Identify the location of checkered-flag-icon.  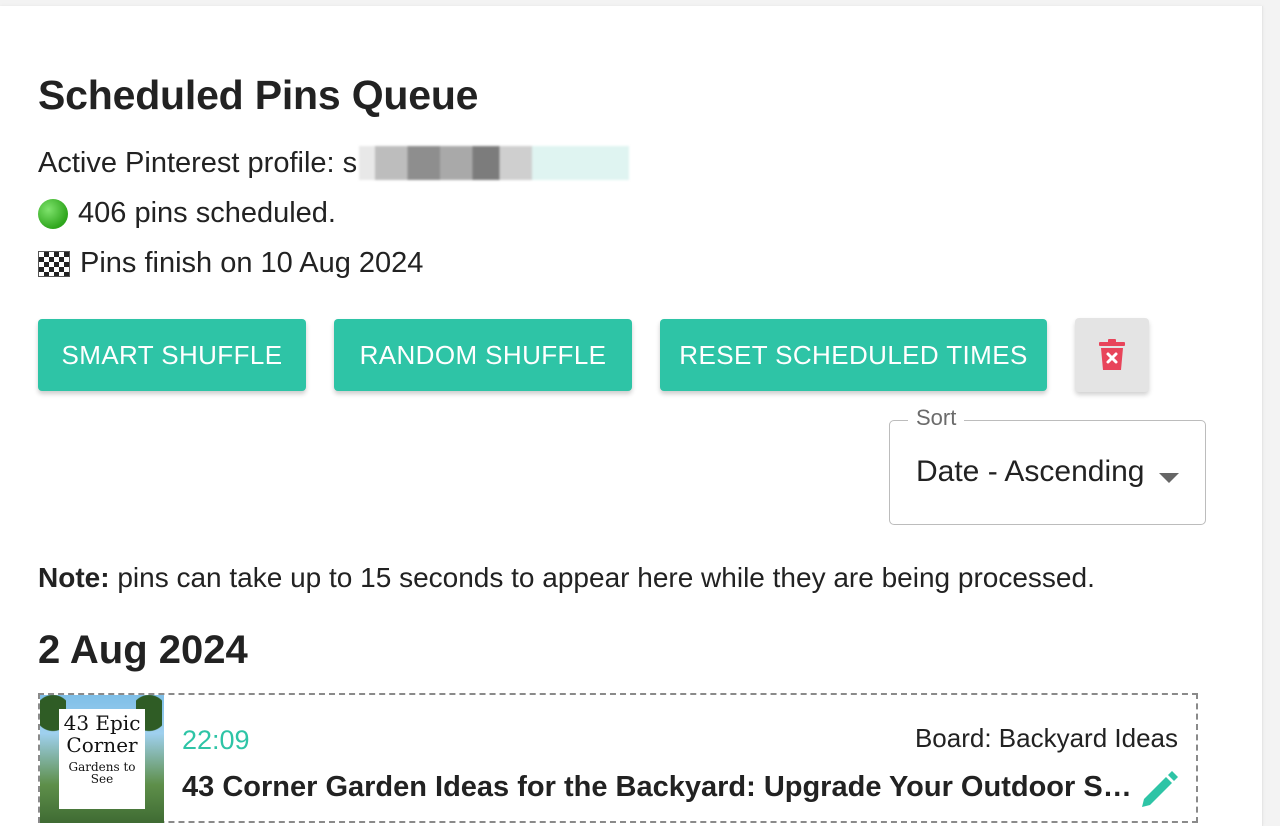
(54, 263).